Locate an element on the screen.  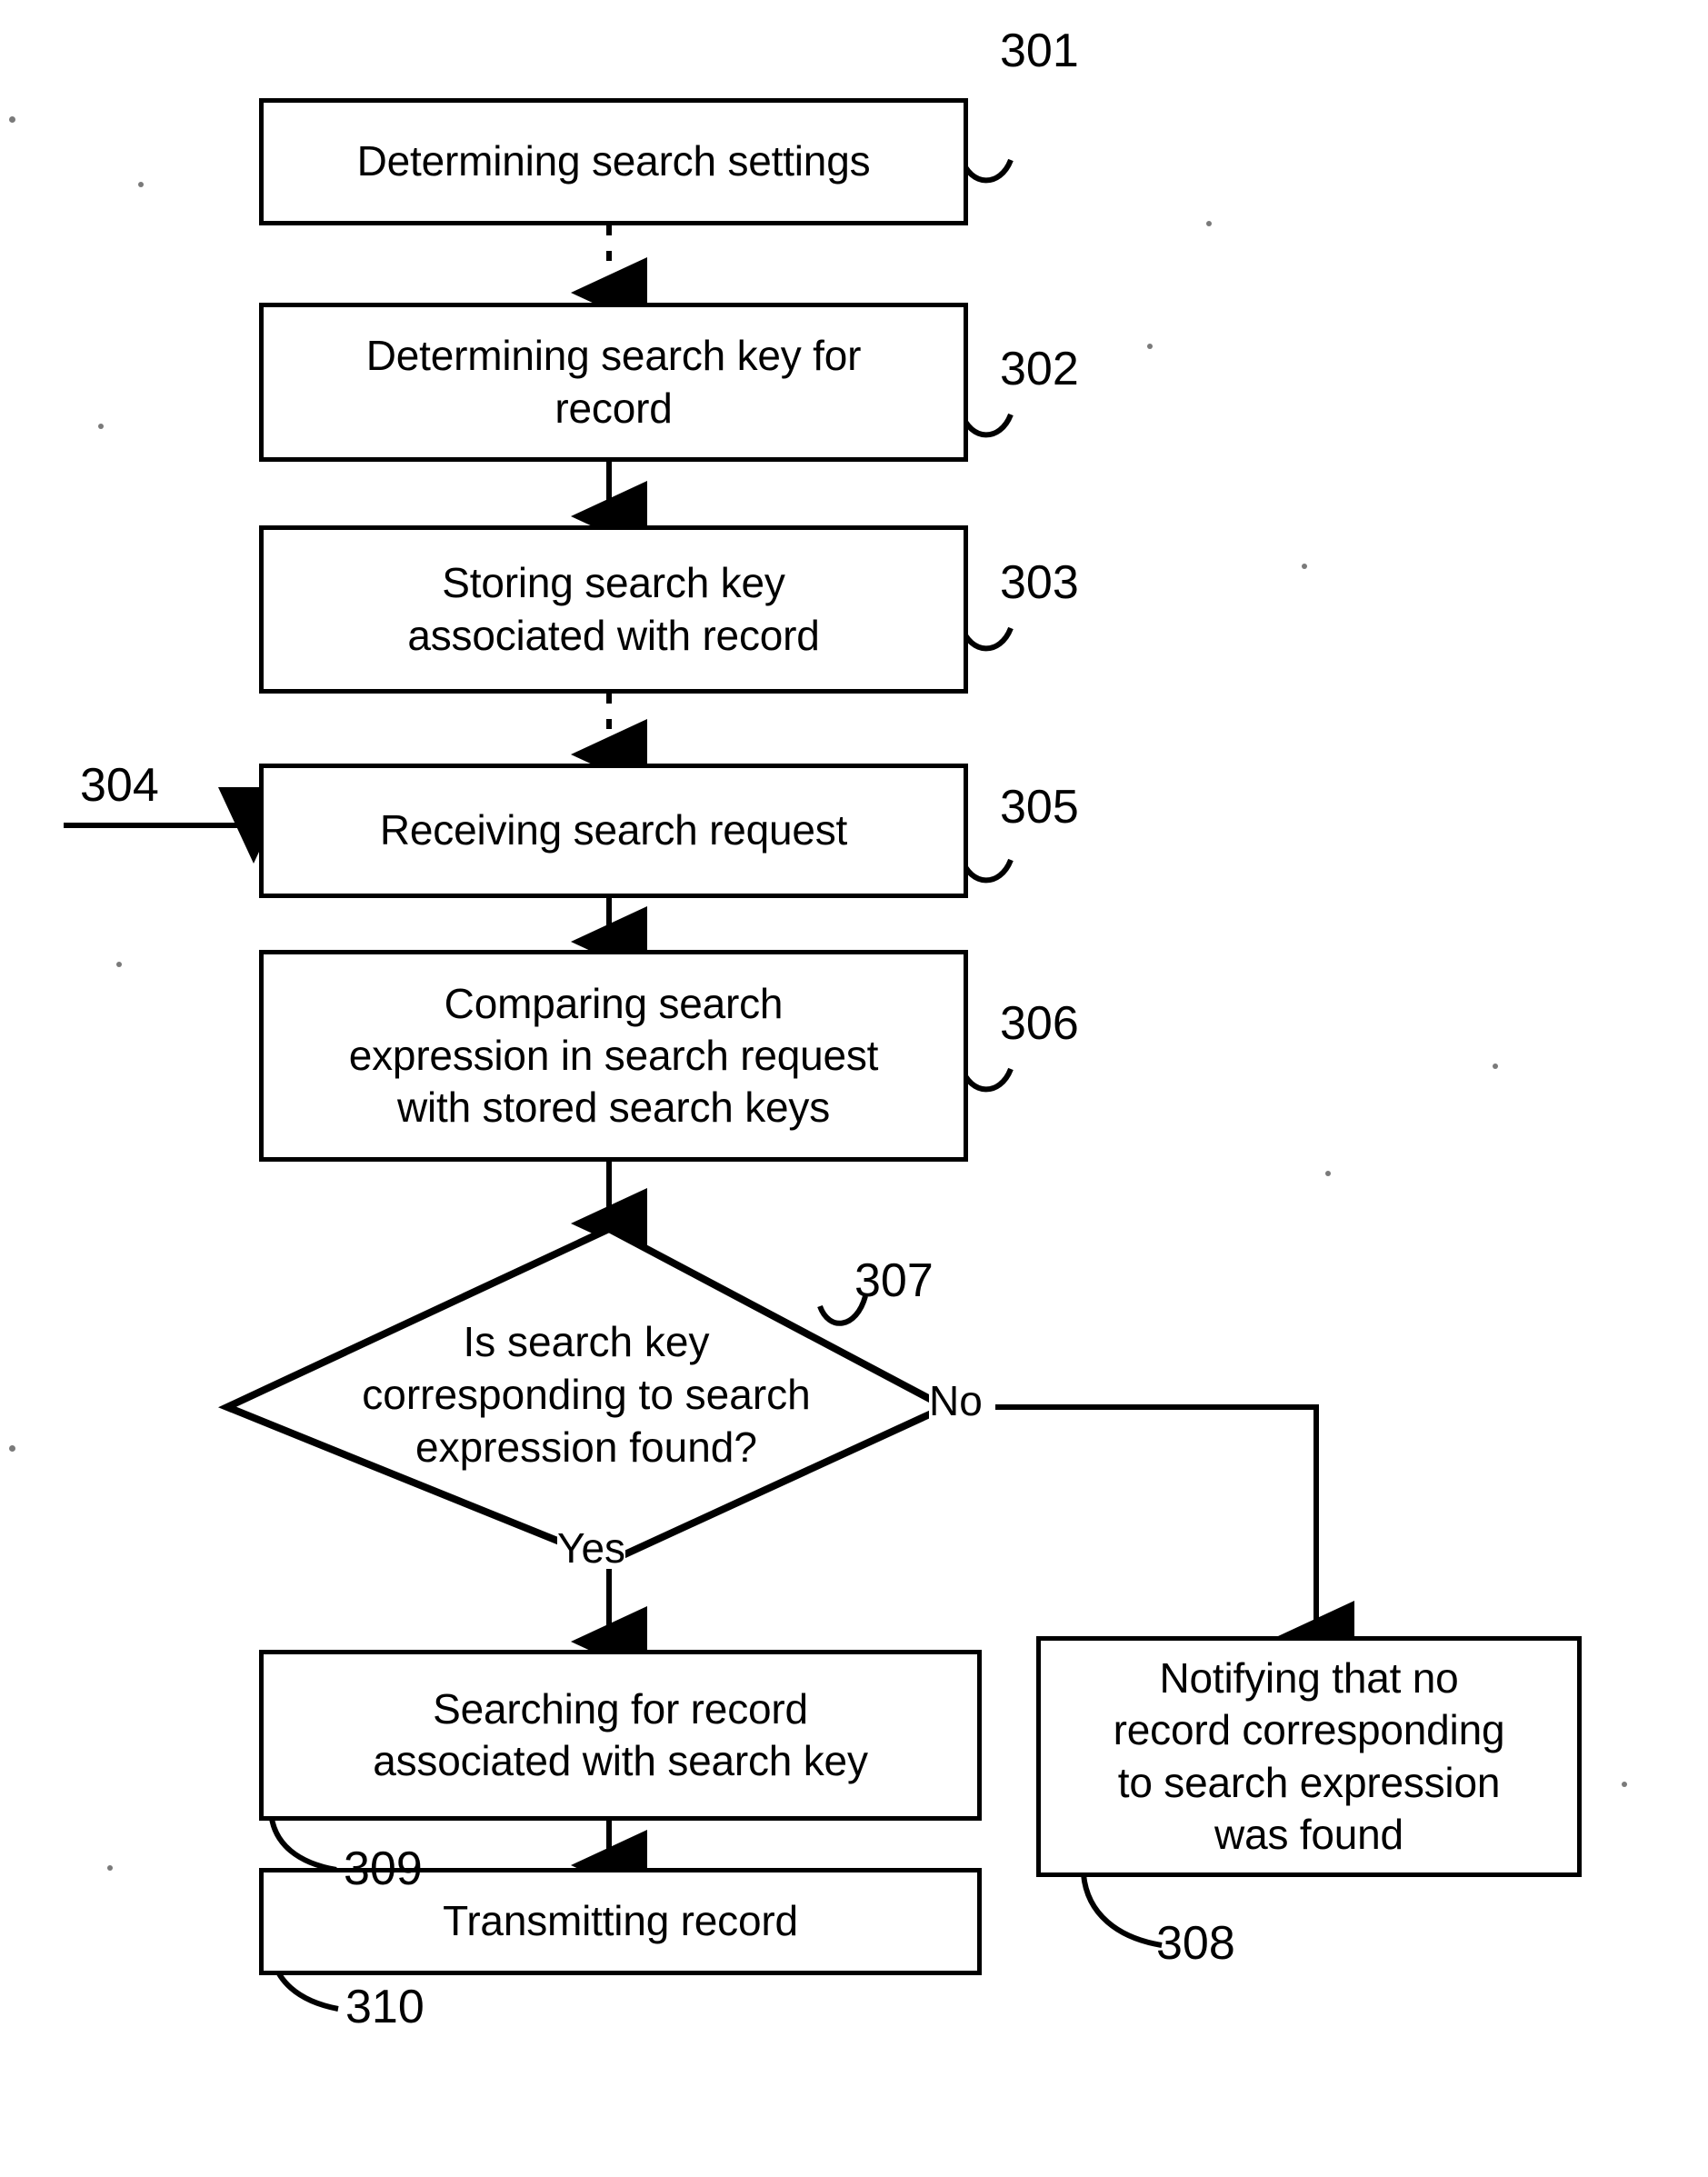
branch-label-no: No is located at coordinates (956, 1400).